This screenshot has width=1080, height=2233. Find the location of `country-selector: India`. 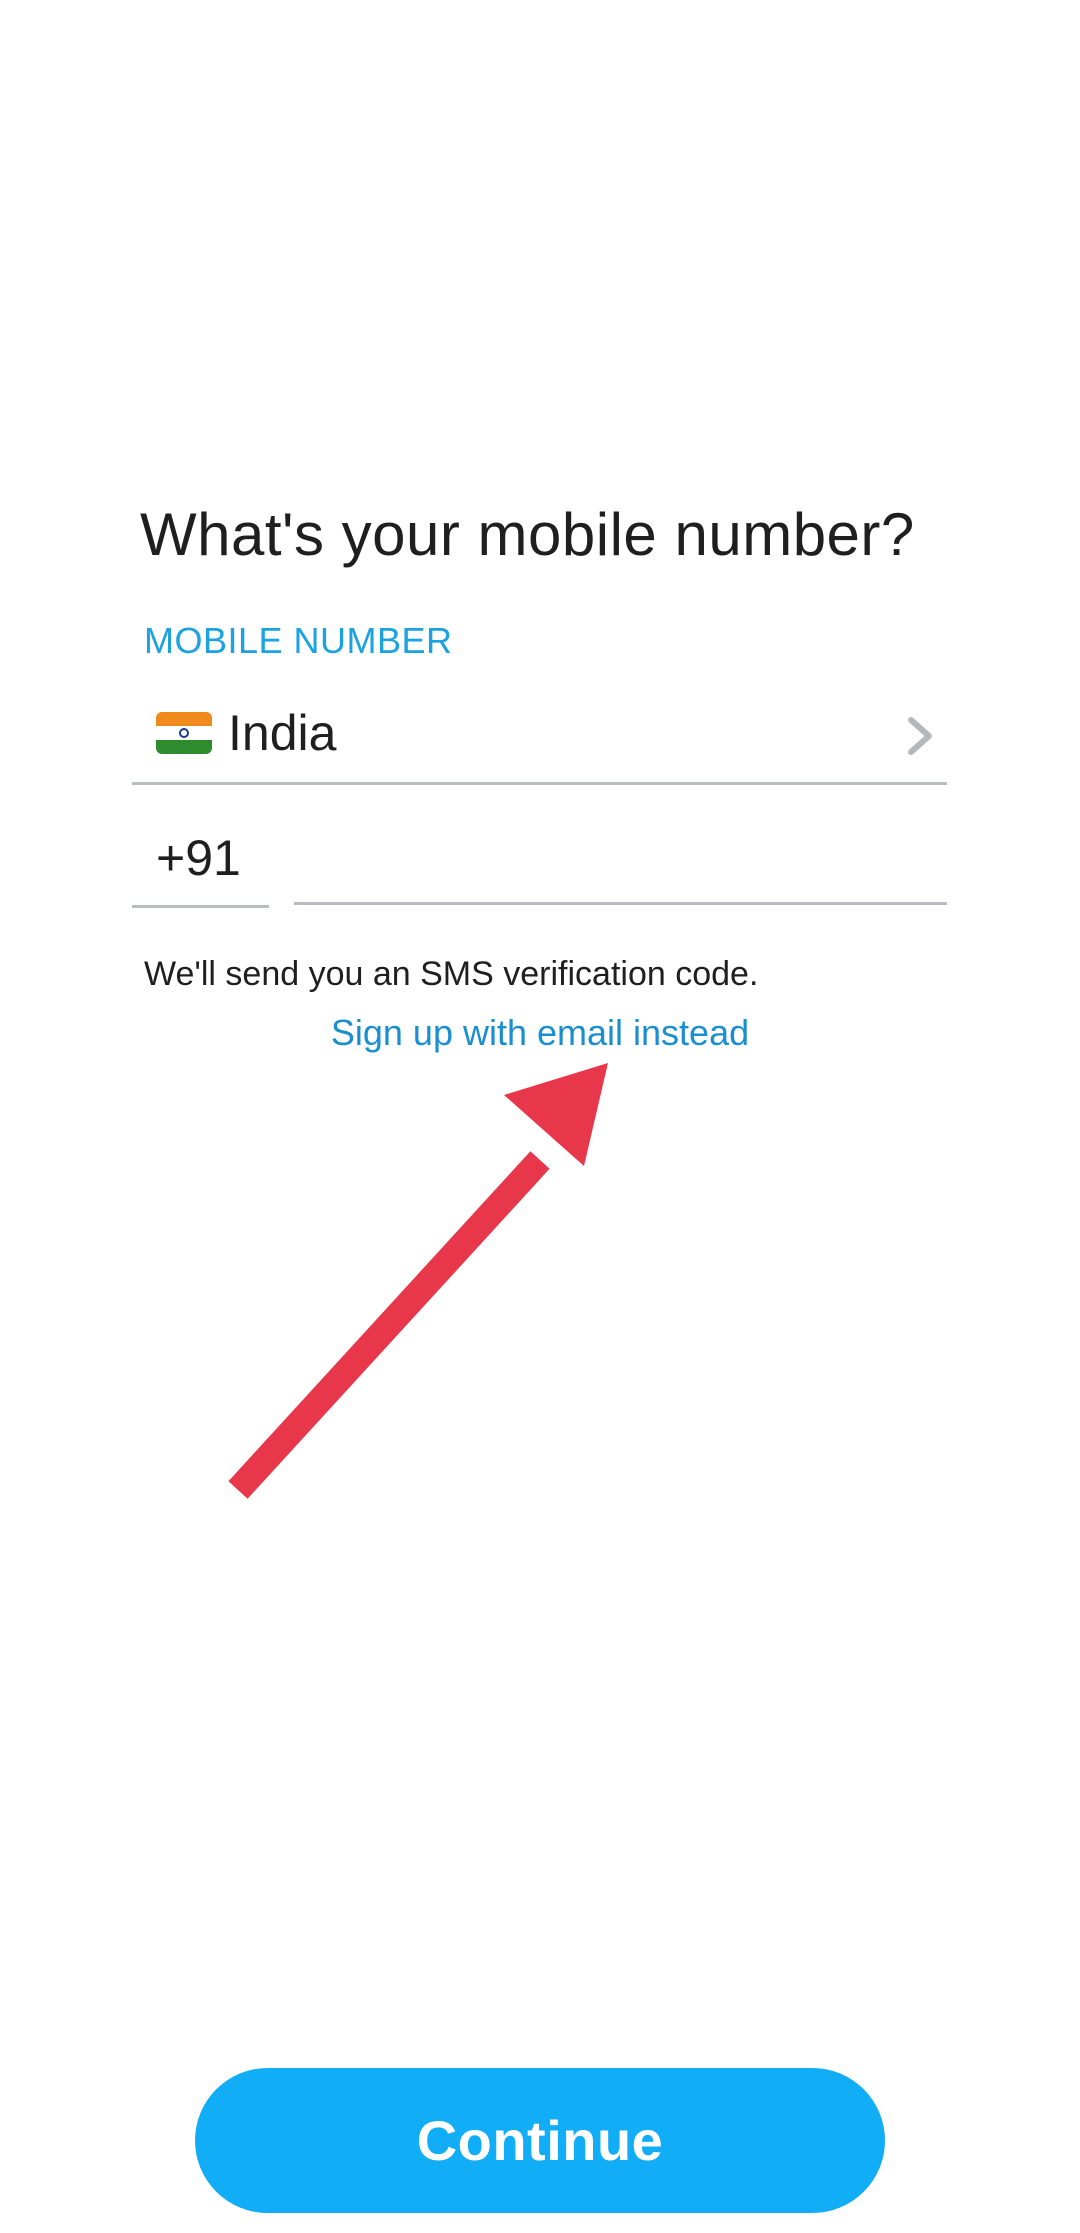

country-selector: India is located at coordinates (539, 737).